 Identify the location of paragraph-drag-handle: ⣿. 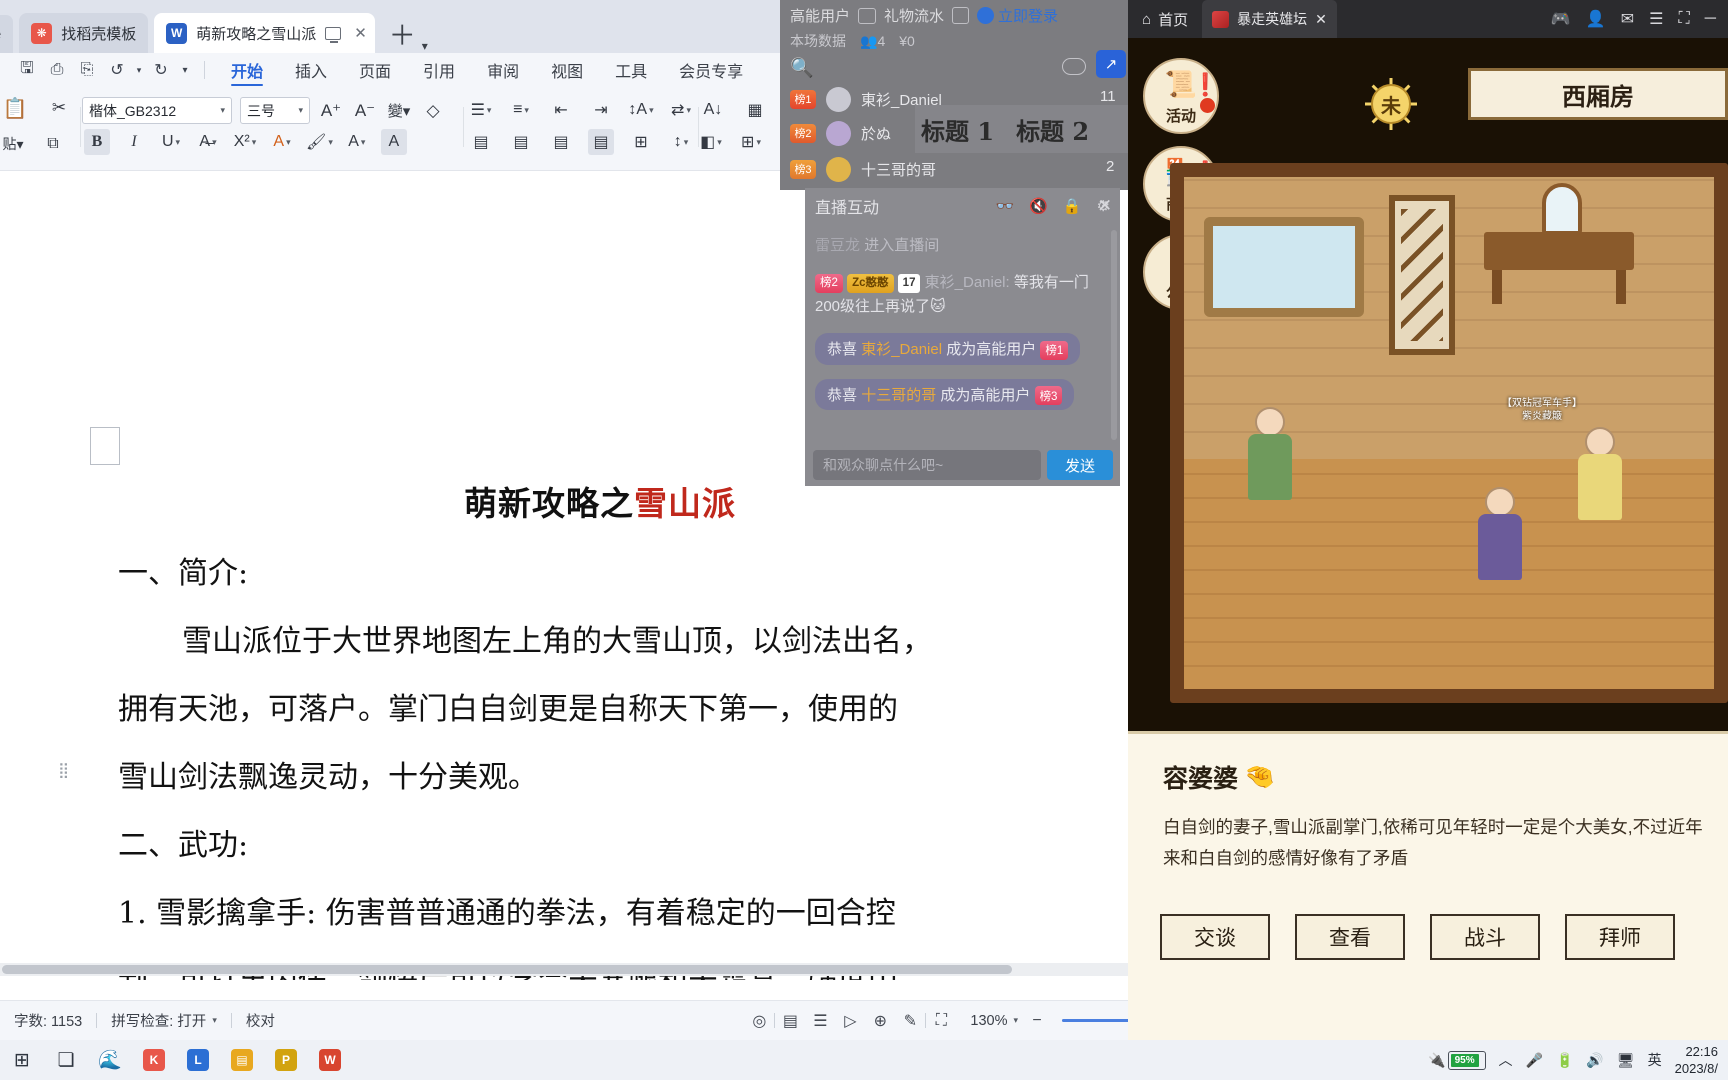
(64, 770).